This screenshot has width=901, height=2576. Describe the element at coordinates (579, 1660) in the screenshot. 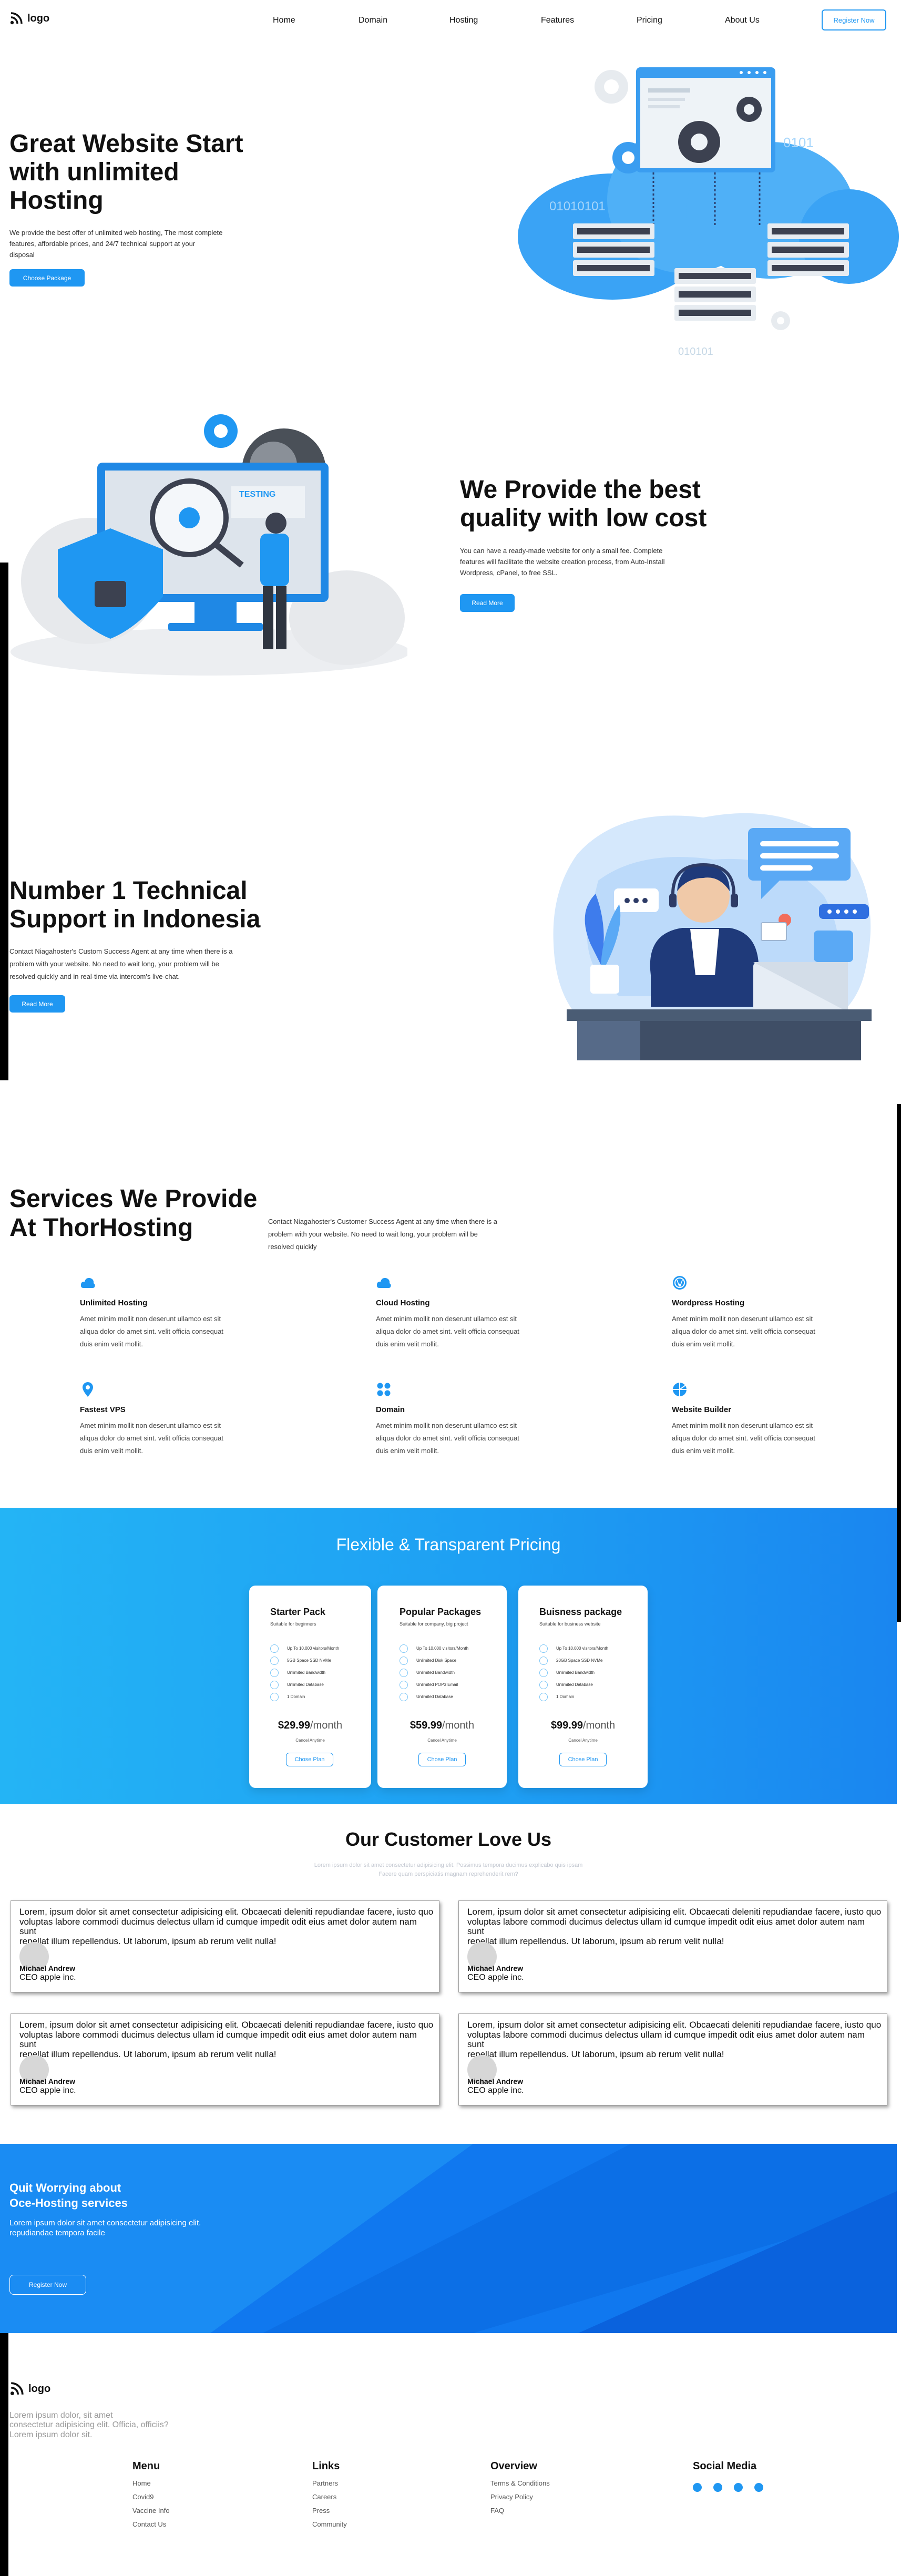

I see `feature-label: 20GB Space SSD NVMe` at that location.